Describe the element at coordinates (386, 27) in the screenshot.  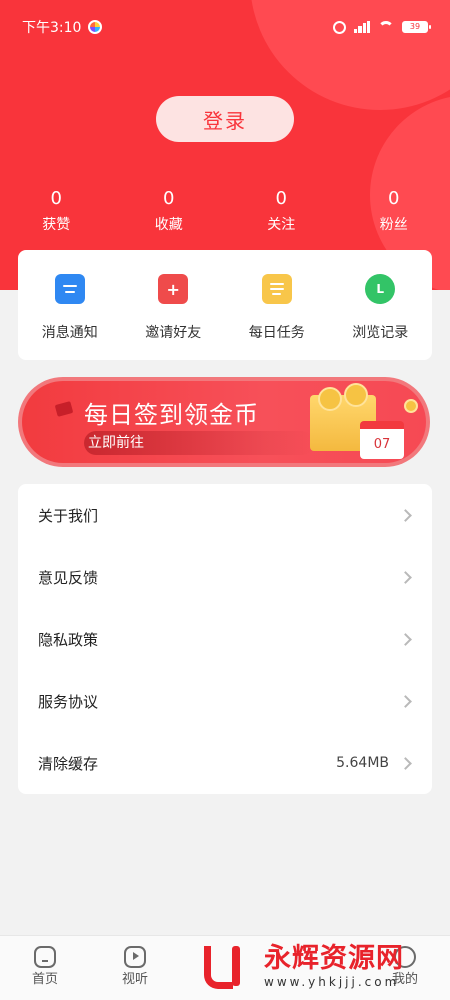
I see `wifi-icon` at that location.